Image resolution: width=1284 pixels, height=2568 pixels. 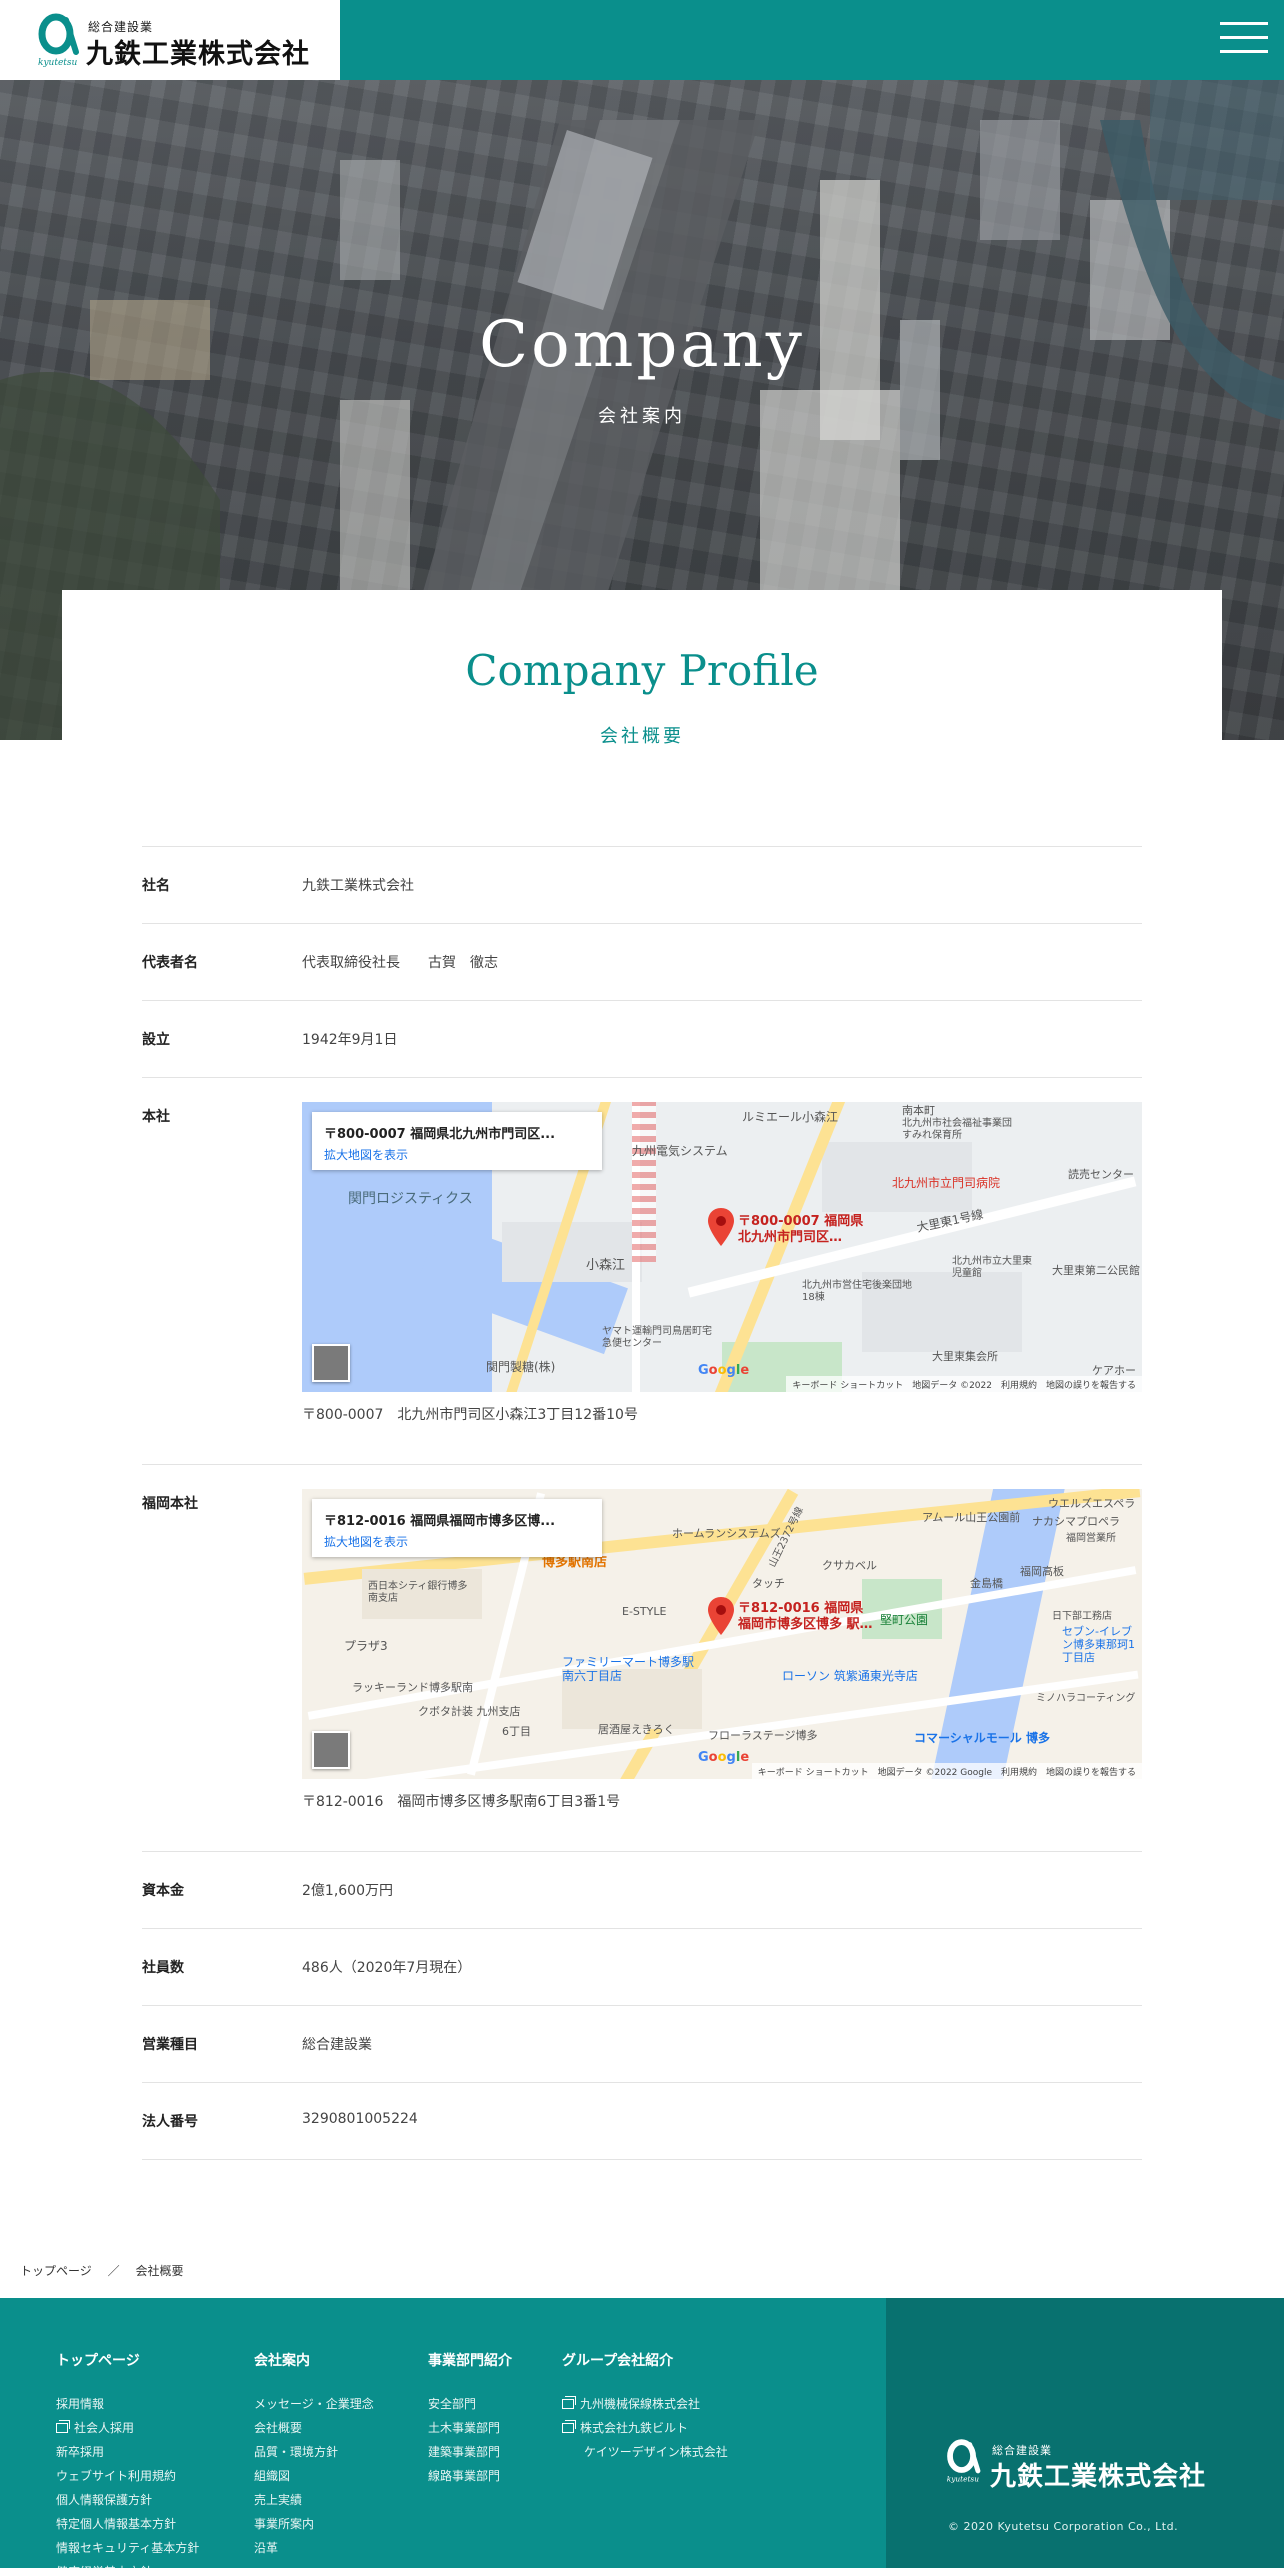 I want to click on map-label: ローソン 筑紫通東光寺店, so click(x=850, y=1676).